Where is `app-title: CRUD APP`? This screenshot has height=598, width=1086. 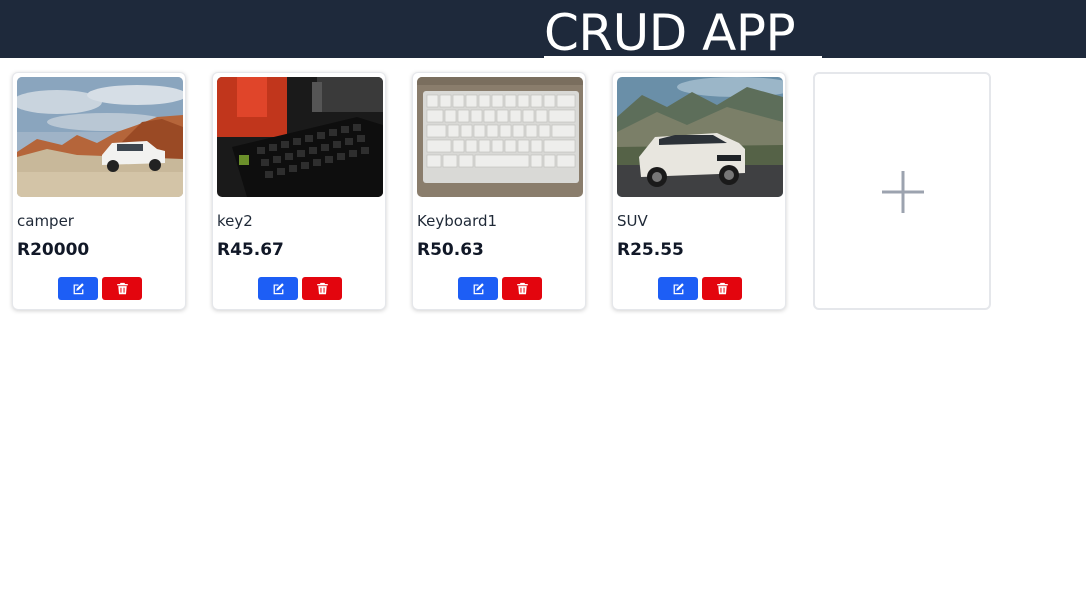
app-title: CRUD APP is located at coordinates (670, 31).